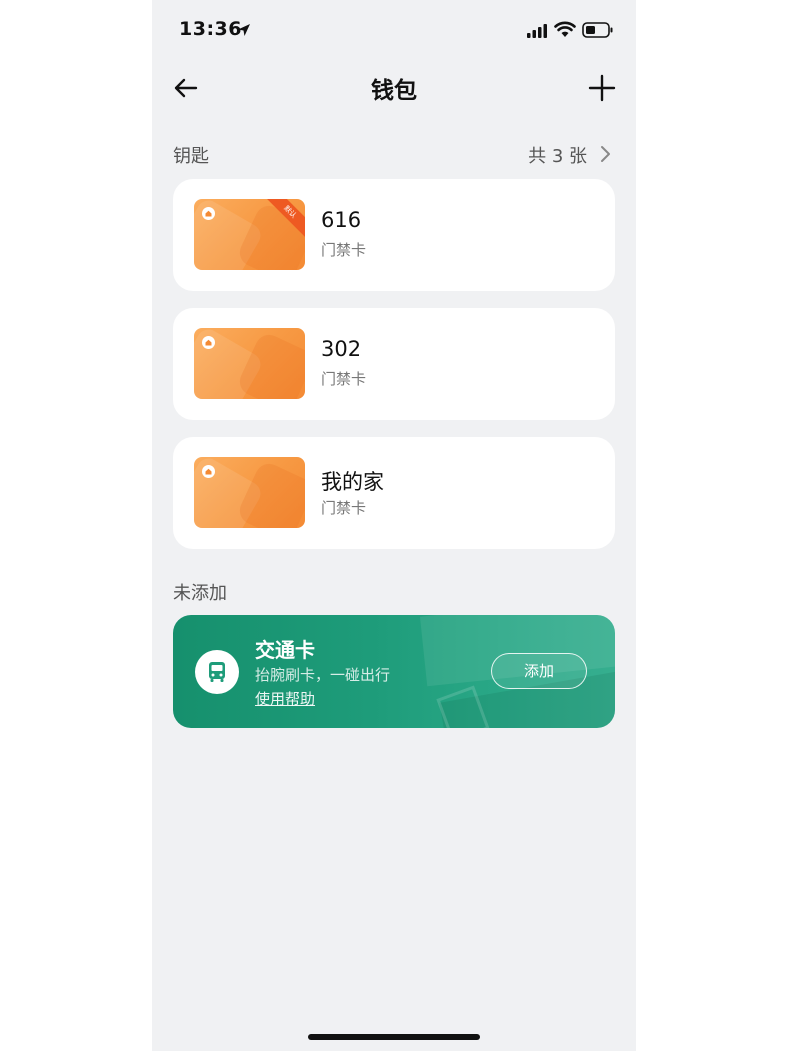 The image size is (788, 1051). What do you see at coordinates (394, 592) in the screenshot?
I see `not-added-section-header: 未添加` at bounding box center [394, 592].